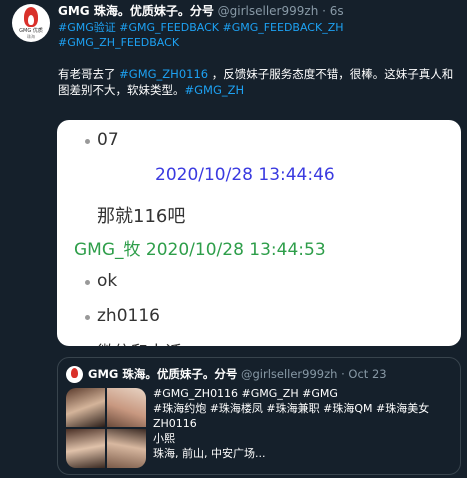  I want to click on image-timestamp: 2020/10/28 13:44:46, so click(245, 175).